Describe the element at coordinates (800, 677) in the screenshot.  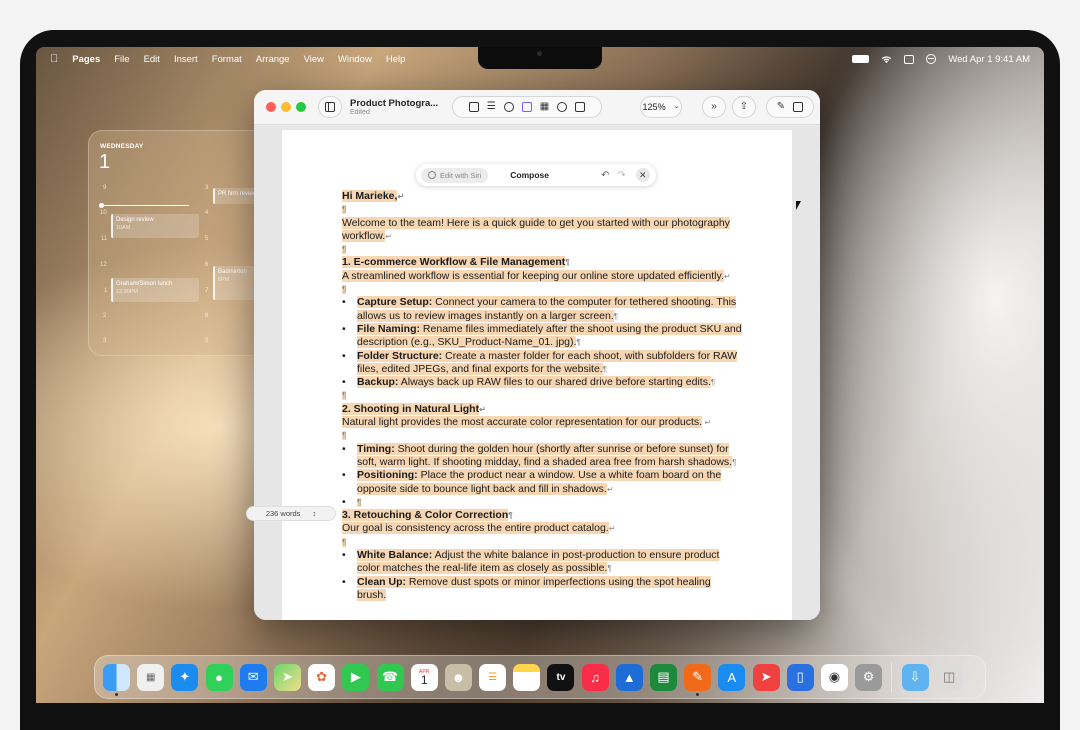
I see `iphone-mirroring-icon: ▯` at that location.